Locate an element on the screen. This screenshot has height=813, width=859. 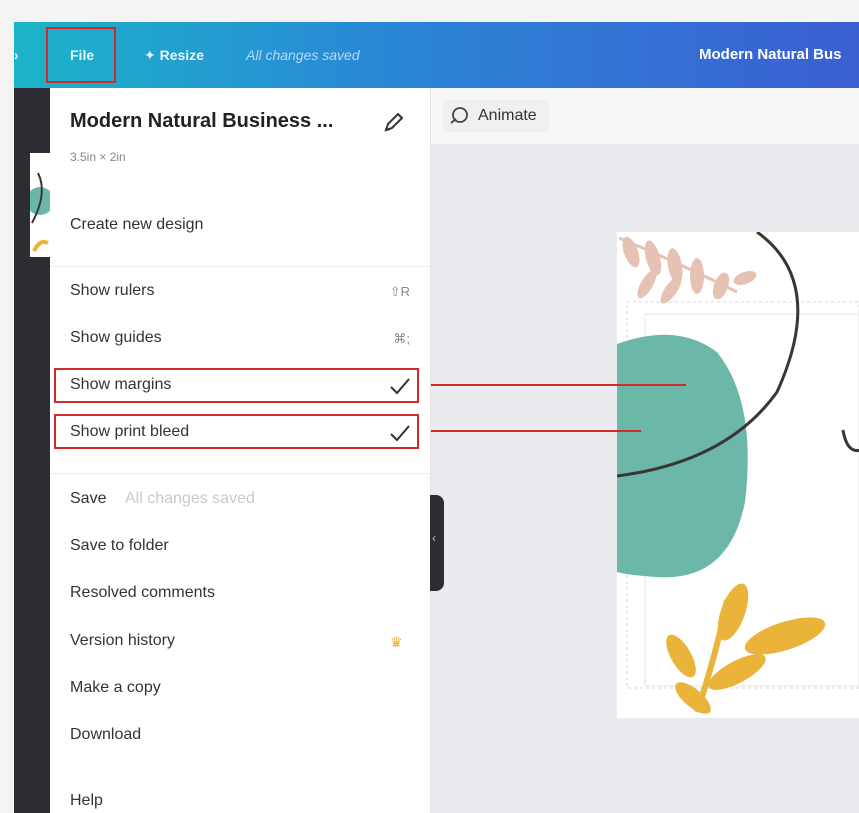
menu-version-history: Version history is located at coordinates (122, 641).